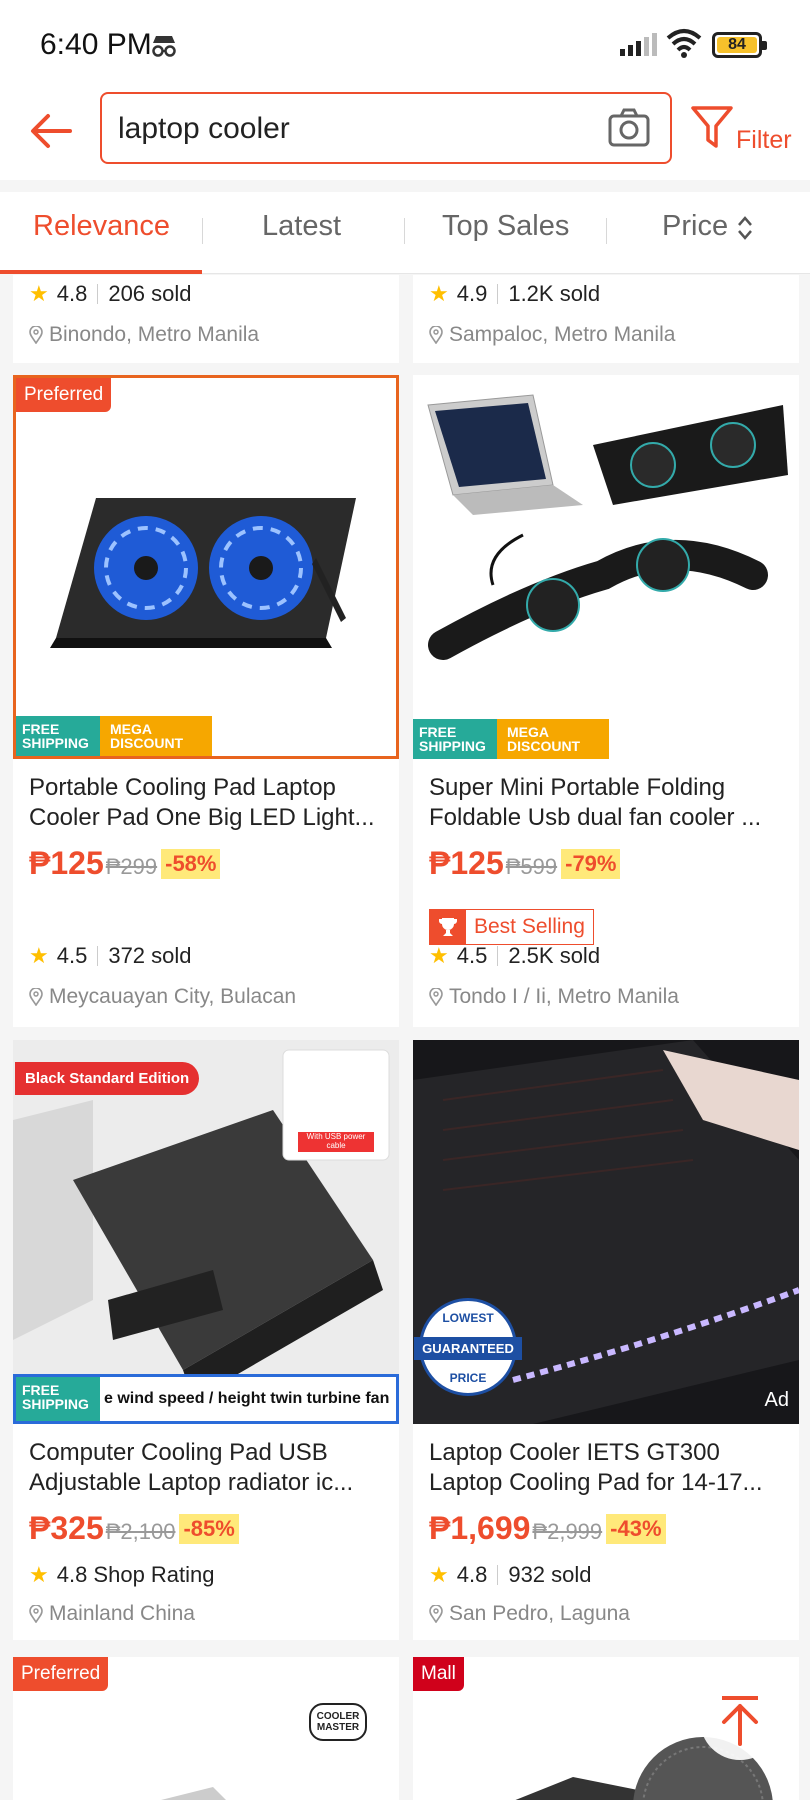  What do you see at coordinates (591, 863) in the screenshot?
I see `discount-badge: -79%` at bounding box center [591, 863].